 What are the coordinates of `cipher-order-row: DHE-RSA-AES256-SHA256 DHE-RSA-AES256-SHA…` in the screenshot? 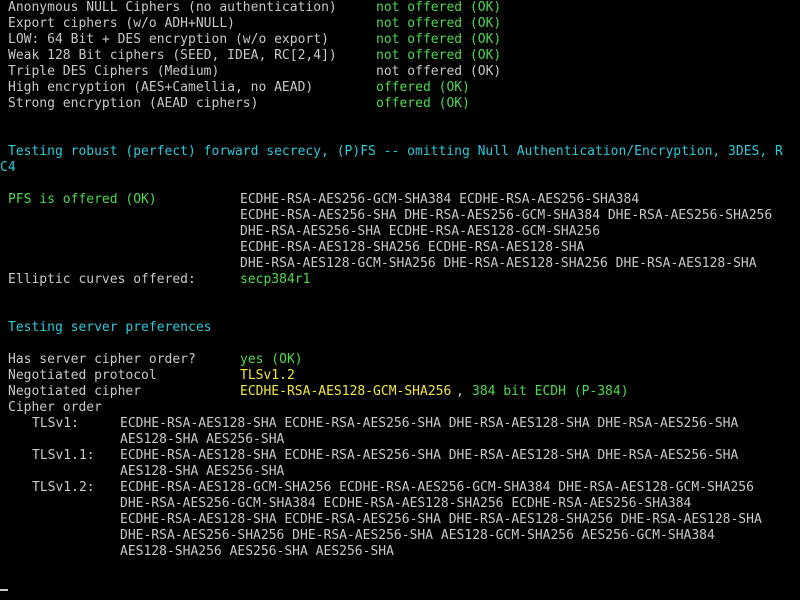 It's located at (400, 536).